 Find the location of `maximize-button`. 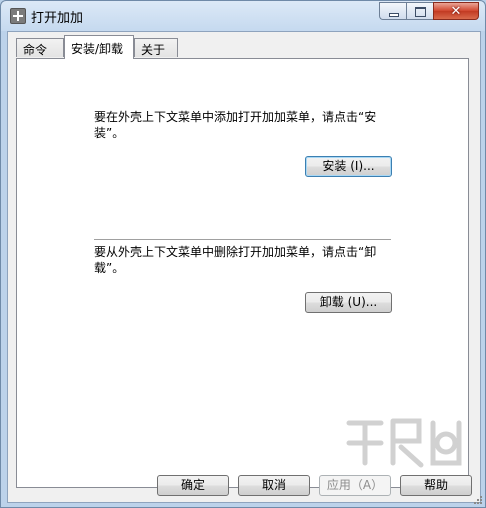

maximize-button is located at coordinates (419, 11).